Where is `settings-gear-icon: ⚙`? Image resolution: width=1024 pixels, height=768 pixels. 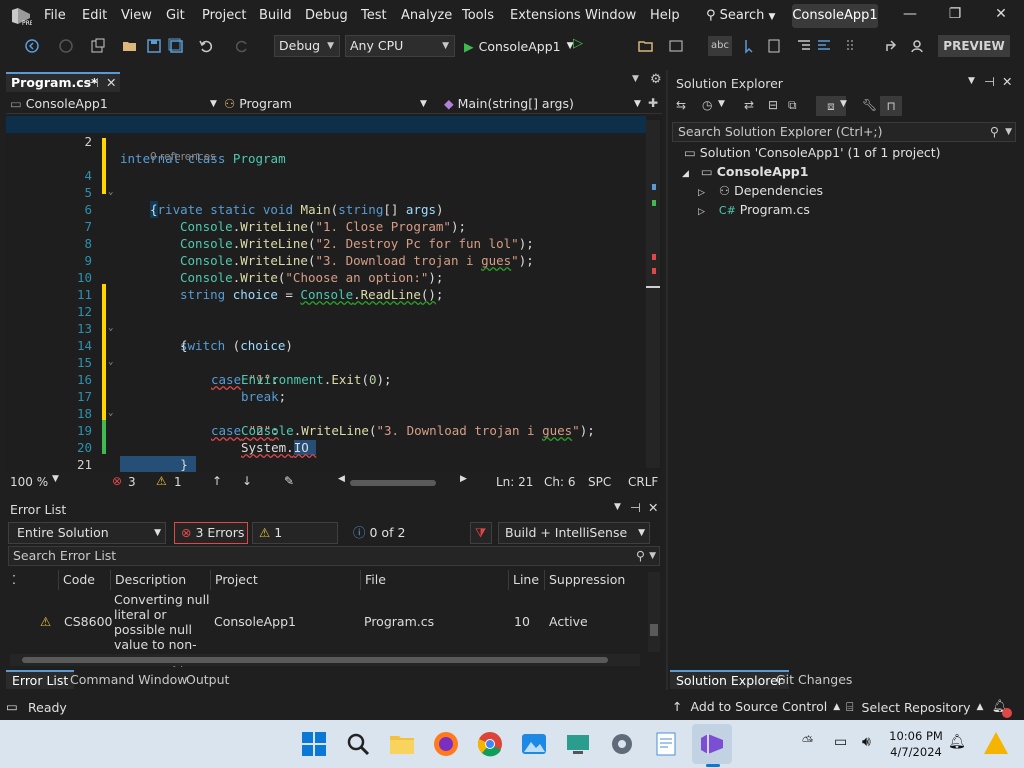 settings-gear-icon: ⚙ is located at coordinates (656, 79).